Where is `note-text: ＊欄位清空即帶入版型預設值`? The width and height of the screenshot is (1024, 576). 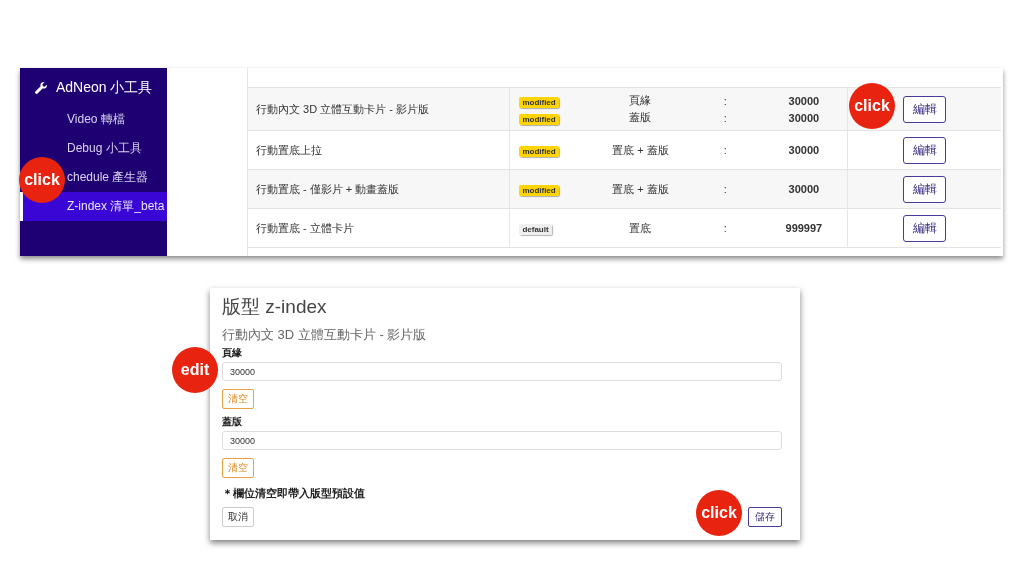 note-text: ＊欄位清空即帶入版型預設值 is located at coordinates (294, 493).